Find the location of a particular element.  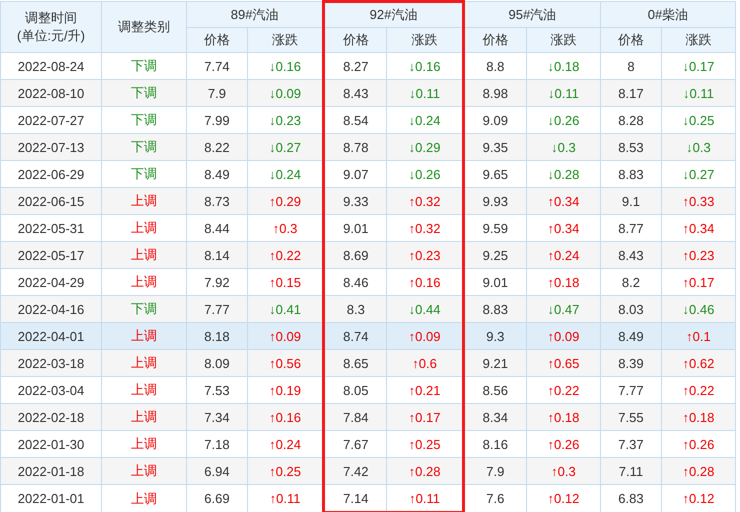

table-cell: ↑0.28 is located at coordinates (698, 471).